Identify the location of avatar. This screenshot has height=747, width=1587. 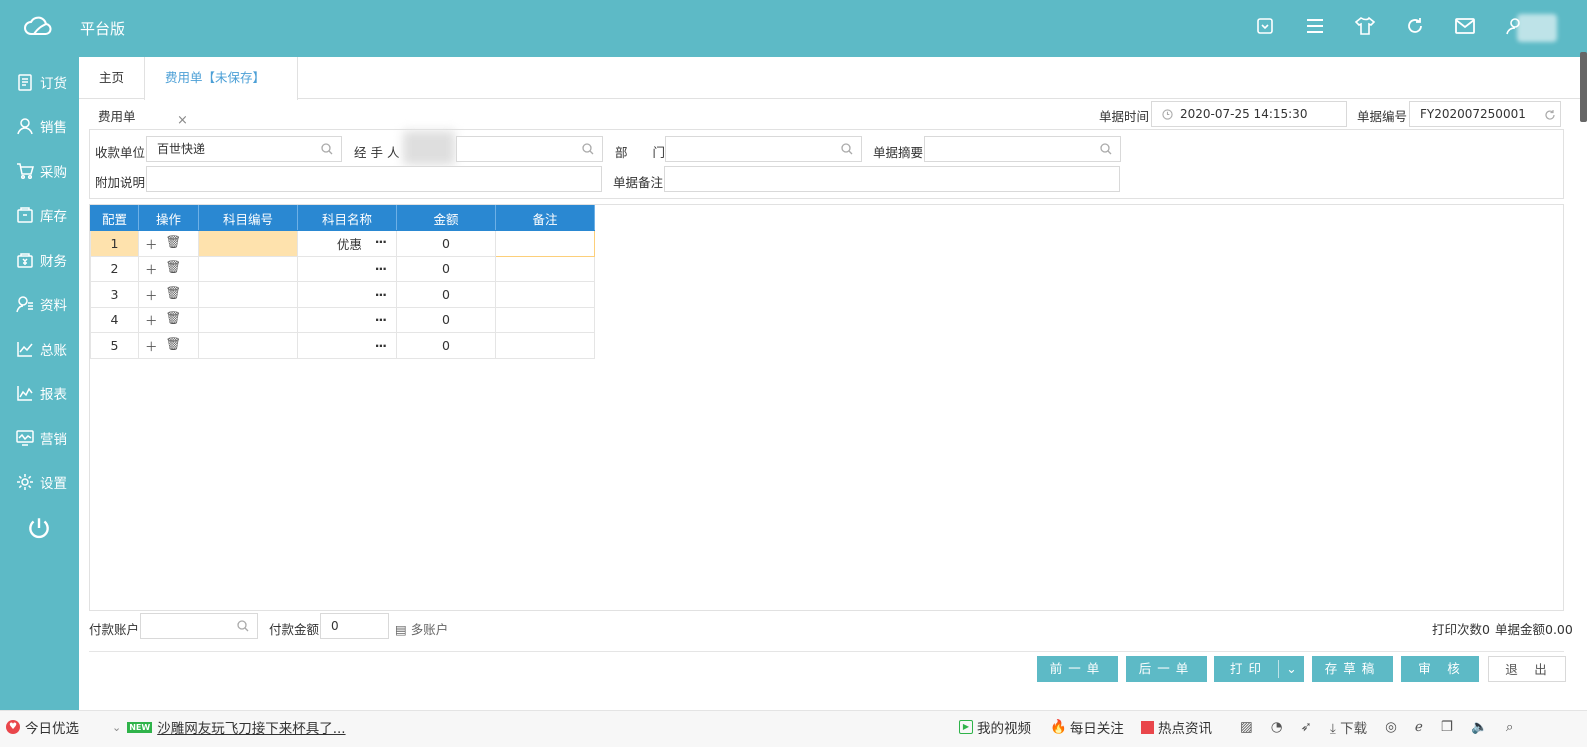
(1537, 28).